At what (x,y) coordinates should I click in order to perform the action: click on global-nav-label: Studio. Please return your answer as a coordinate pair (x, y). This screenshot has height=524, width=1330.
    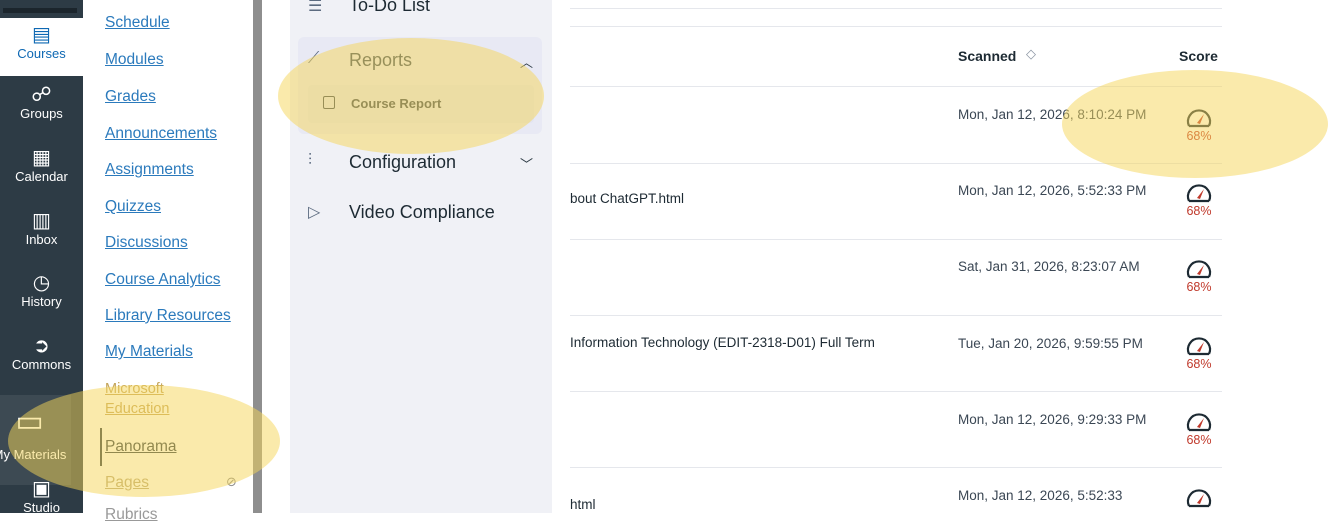
    Looking at the image, I should click on (41, 506).